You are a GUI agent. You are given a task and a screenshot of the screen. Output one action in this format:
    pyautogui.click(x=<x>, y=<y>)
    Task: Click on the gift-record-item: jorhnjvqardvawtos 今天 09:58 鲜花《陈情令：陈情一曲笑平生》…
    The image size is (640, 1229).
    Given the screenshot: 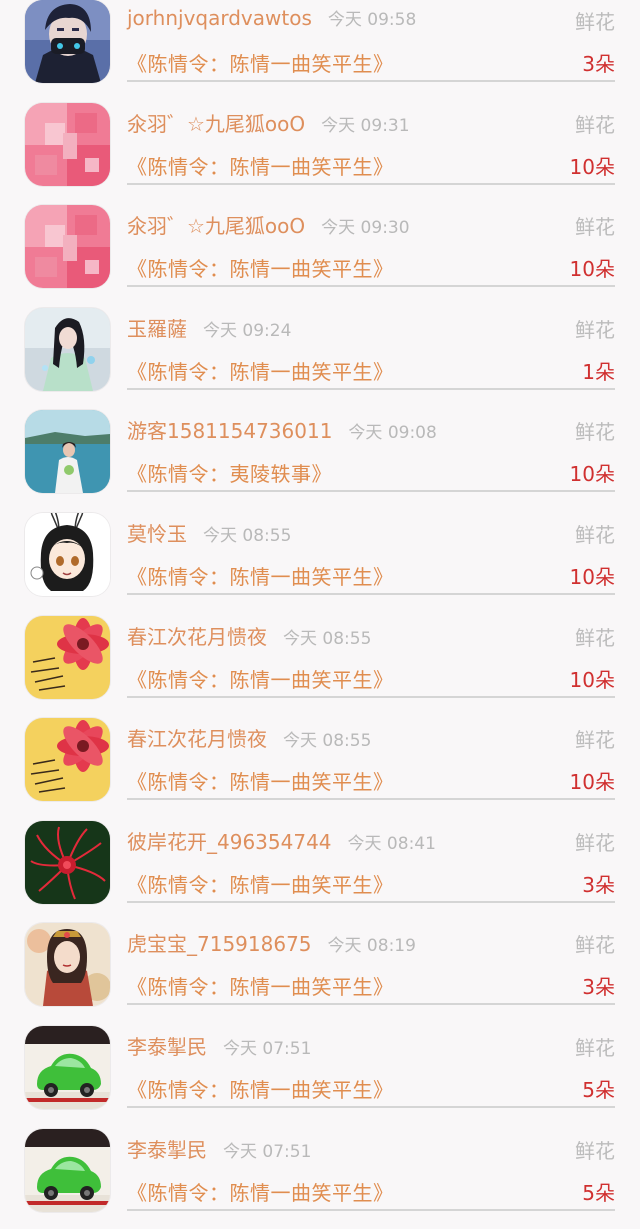 What is the action you would take?
    pyautogui.click(x=320, y=50)
    